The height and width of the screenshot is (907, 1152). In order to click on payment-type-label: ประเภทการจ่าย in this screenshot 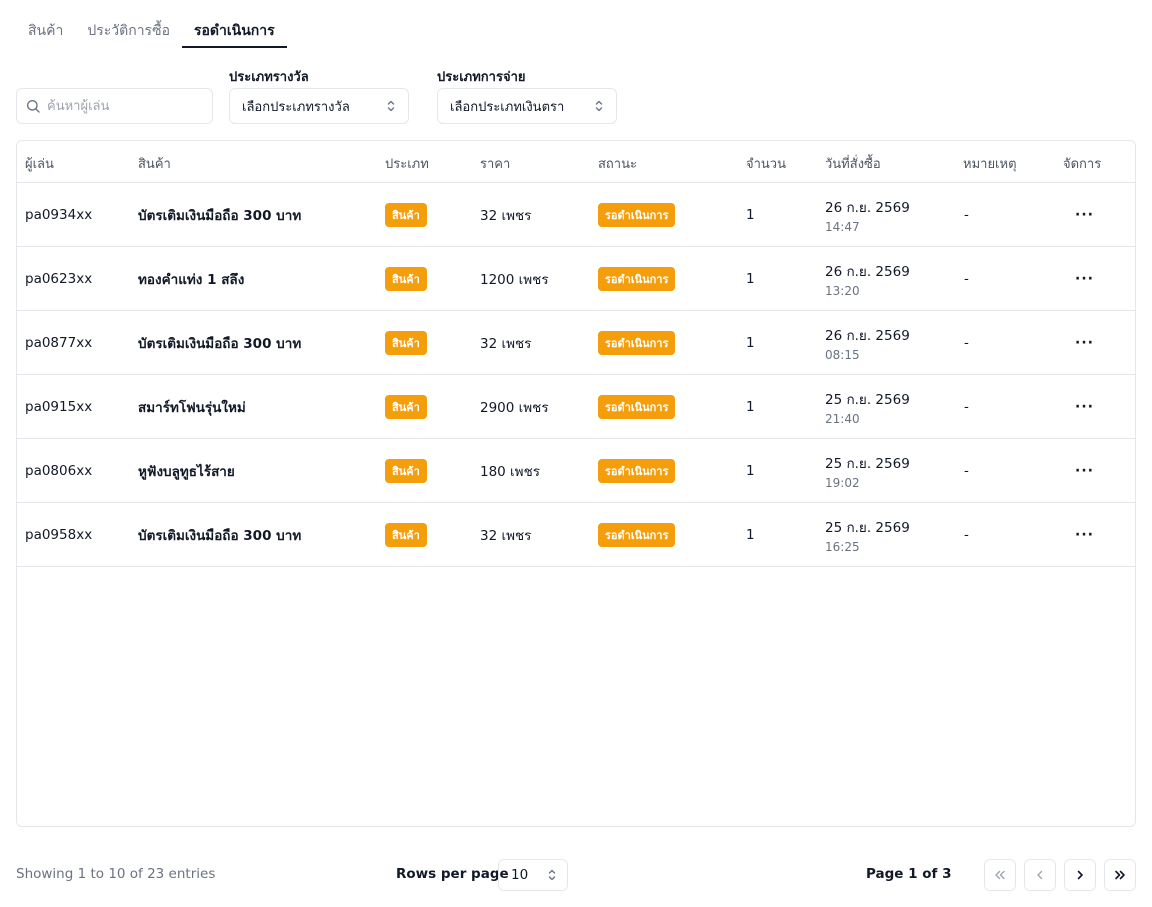, I will do `click(481, 77)`.